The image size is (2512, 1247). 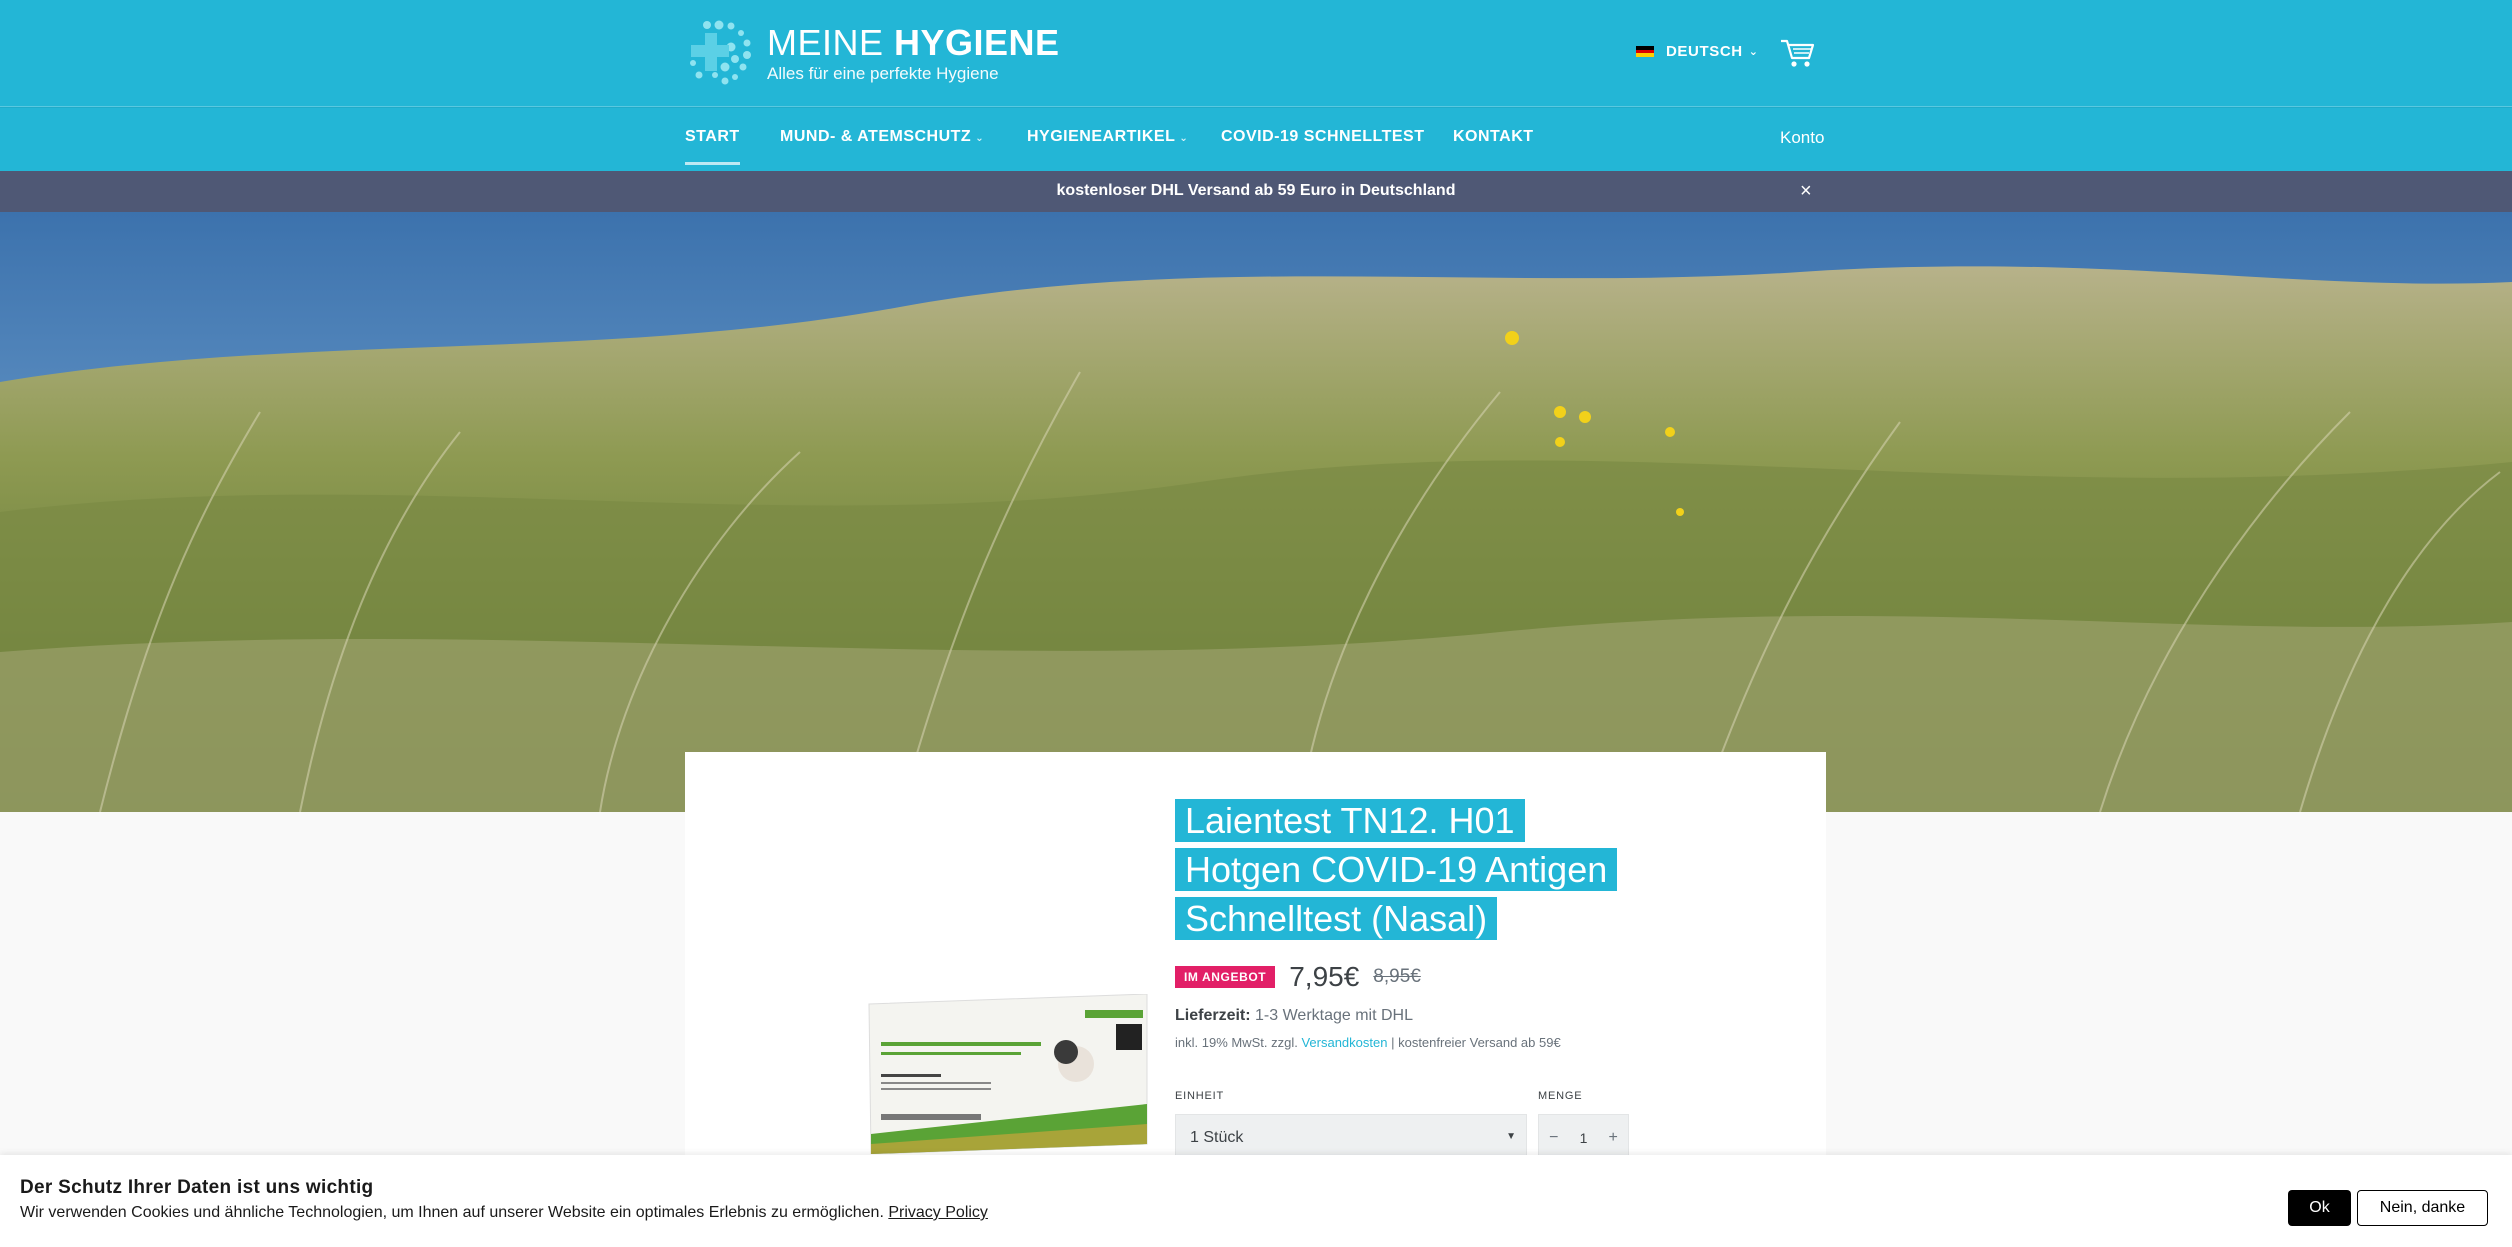 I want to click on logo-tagline: Alles für eine perfekte Hygiene, so click(x=883, y=73).